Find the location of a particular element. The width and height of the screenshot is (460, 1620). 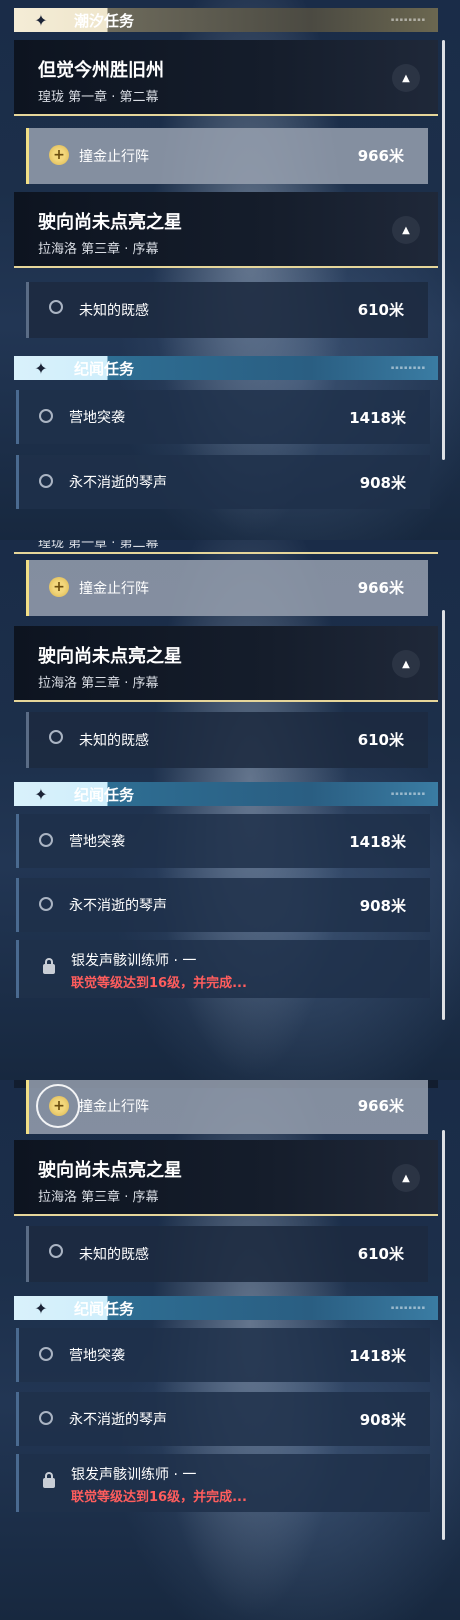

story-title: 但觉今州胜旧州 is located at coordinates (101, 70).